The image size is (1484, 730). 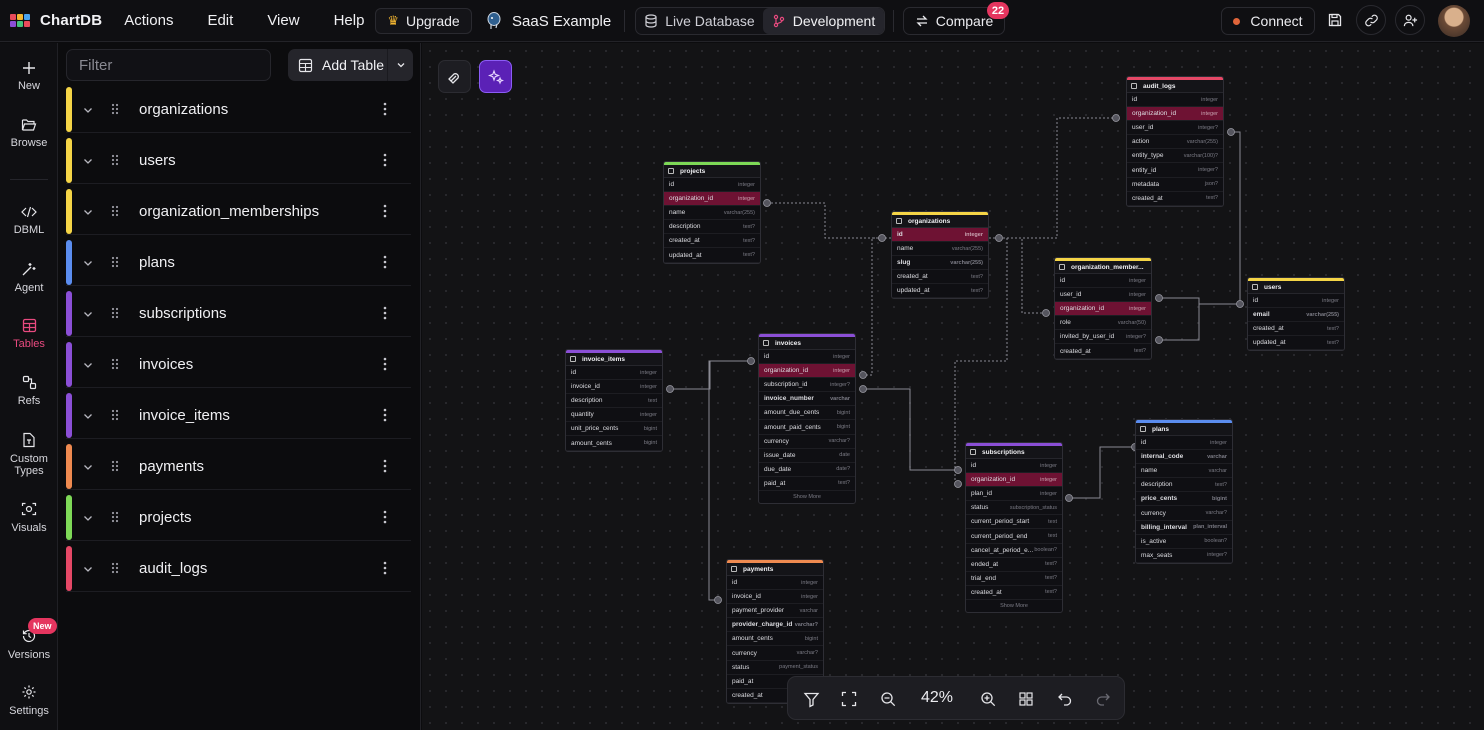 What do you see at coordinates (29, 700) in the screenshot?
I see `rail-settings: Settings` at bounding box center [29, 700].